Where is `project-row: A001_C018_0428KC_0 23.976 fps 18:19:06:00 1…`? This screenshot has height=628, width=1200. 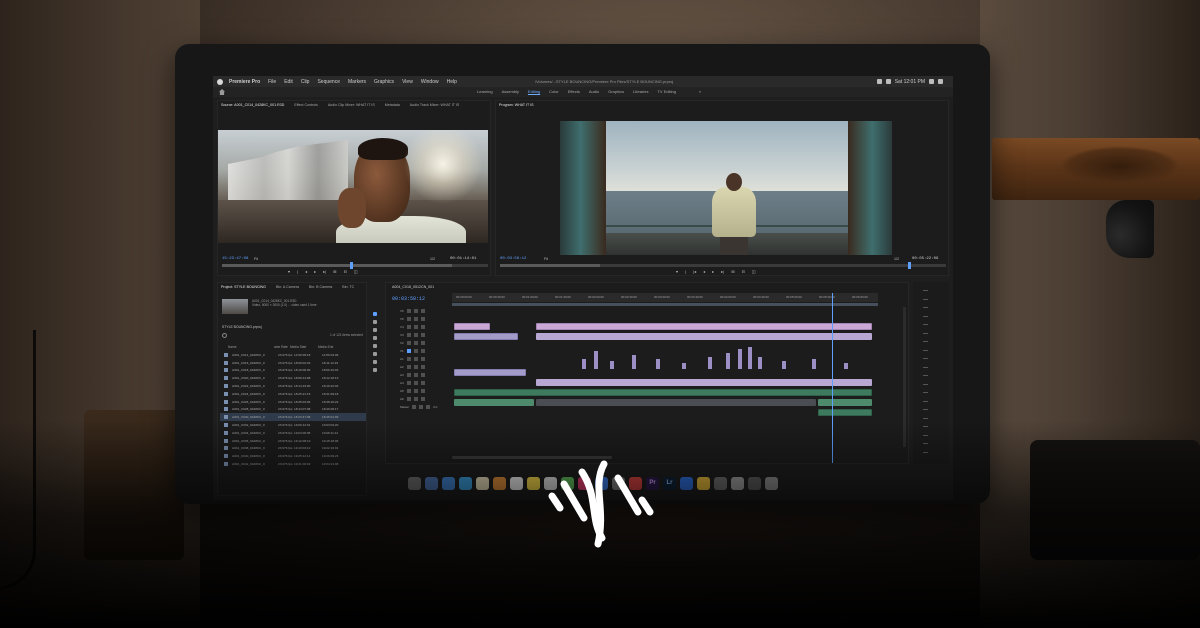 project-row: A001_C018_0428KC_0 23.976 fps 18:19:06:00 1… is located at coordinates (293, 371).